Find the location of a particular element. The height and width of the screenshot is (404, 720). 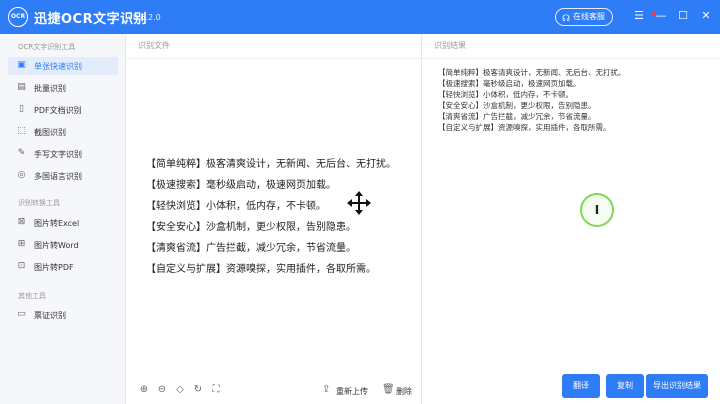

fit-screen-icon: ⛶ is located at coordinates (216, 390).